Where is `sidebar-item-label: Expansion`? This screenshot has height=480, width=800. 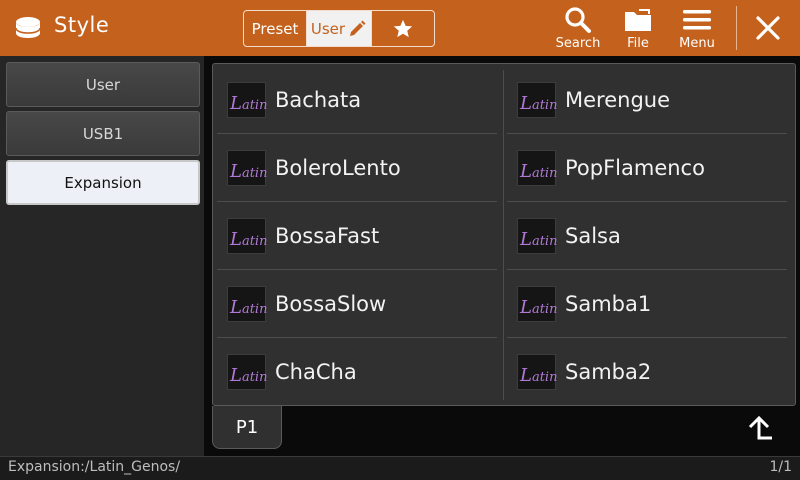
sidebar-item-label: Expansion is located at coordinates (103, 182).